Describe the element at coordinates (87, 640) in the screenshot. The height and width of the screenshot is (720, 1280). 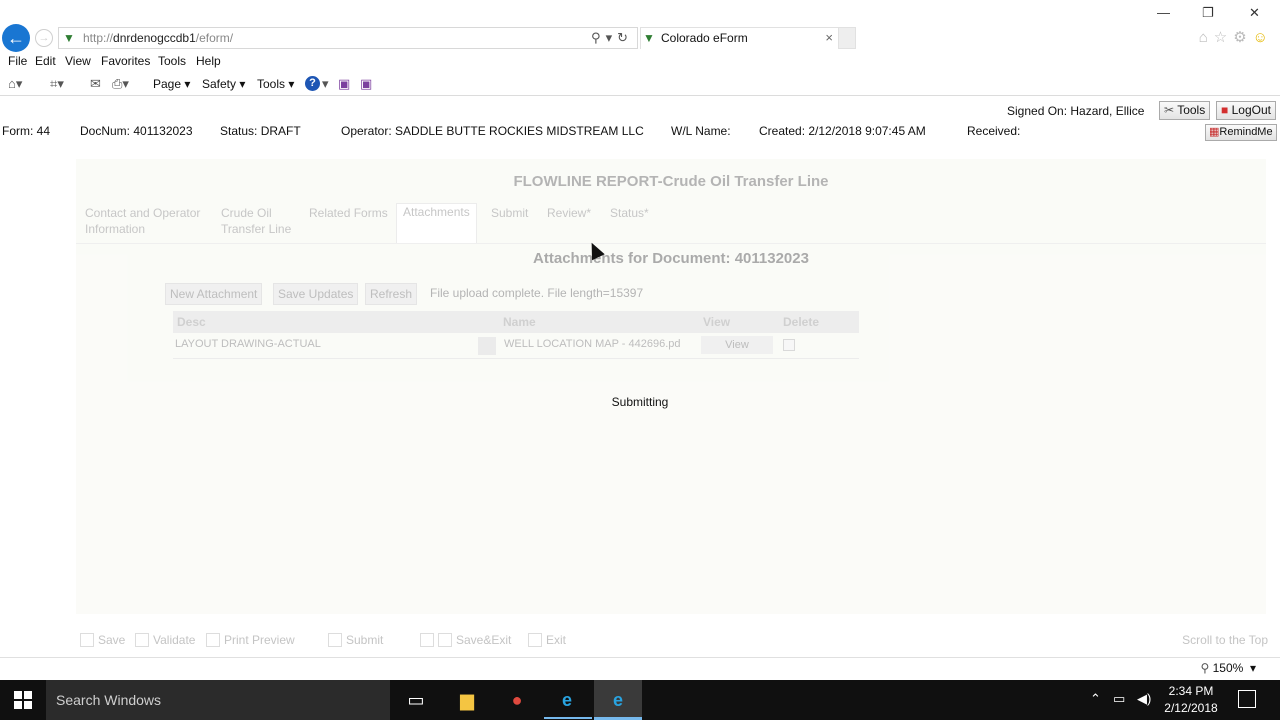
I see `save-icon` at that location.